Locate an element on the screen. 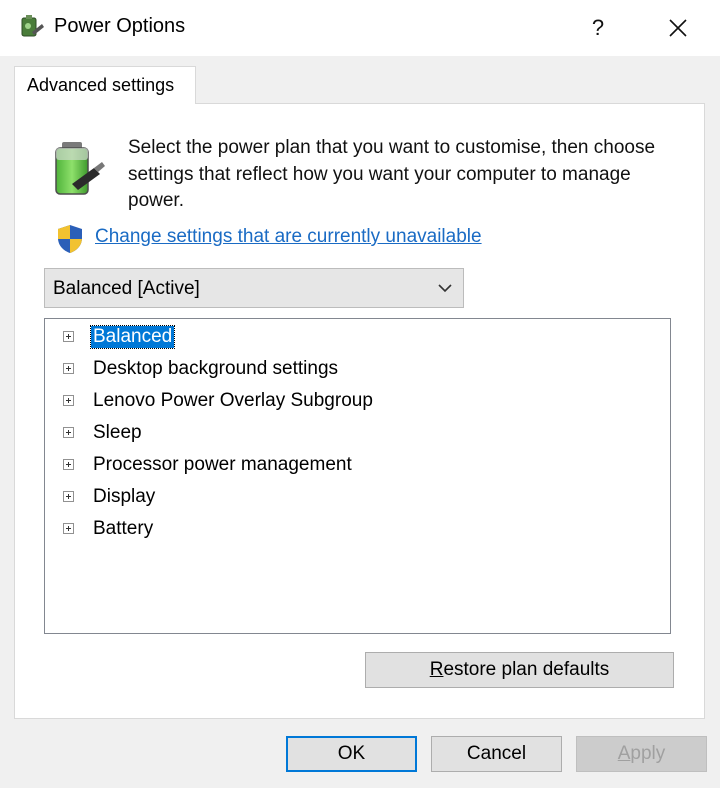 This screenshot has width=720, height=788. restore-plan-defaults-button: Restore plan defaults is located at coordinates (519, 670).